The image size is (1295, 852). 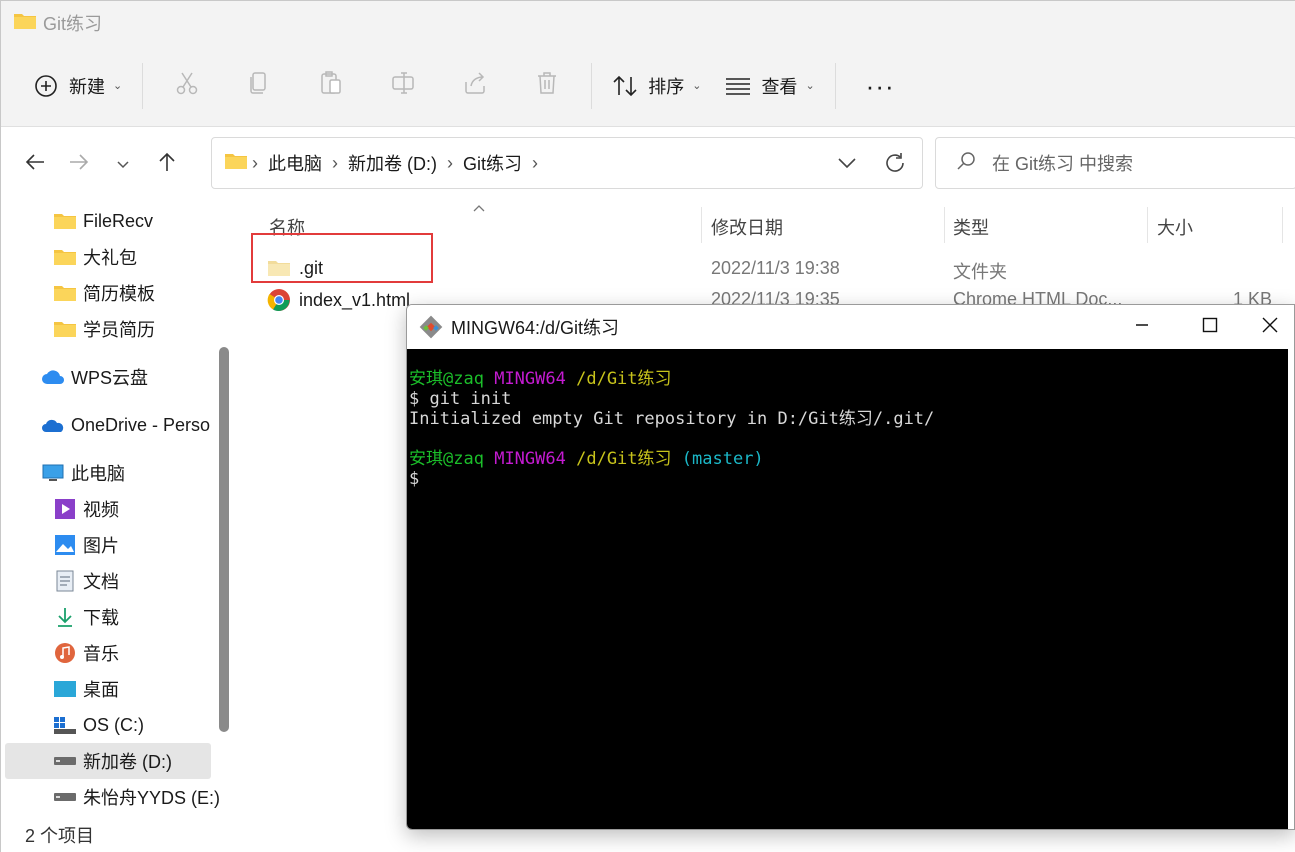 I want to click on sidebar-item-wps-cloud: WPS云盘, so click(x=94, y=377).